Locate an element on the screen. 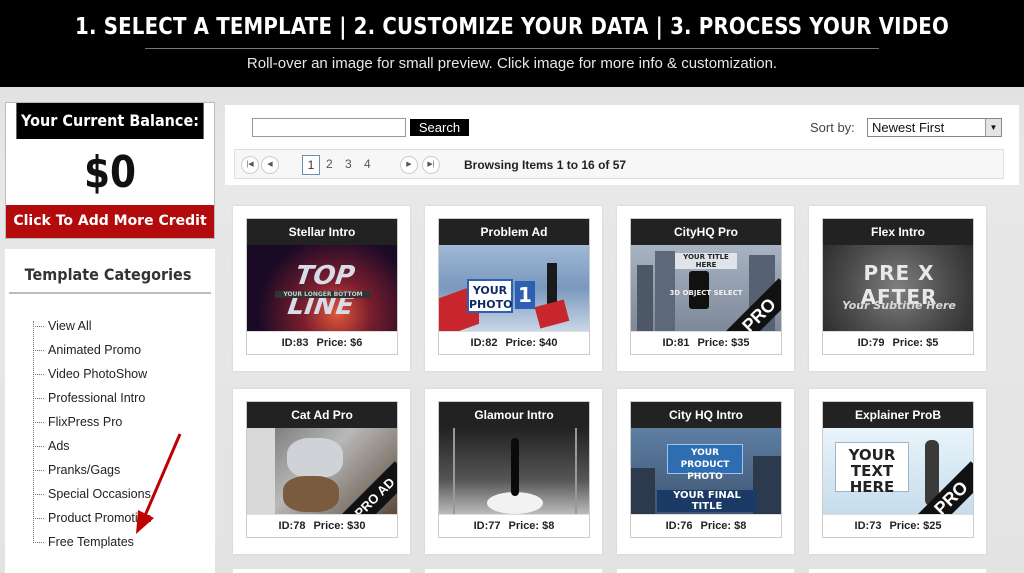  template-thumbnail: YOUR TITLE HERE 3D OBJECT SELECT PRO is located at coordinates (706, 288).